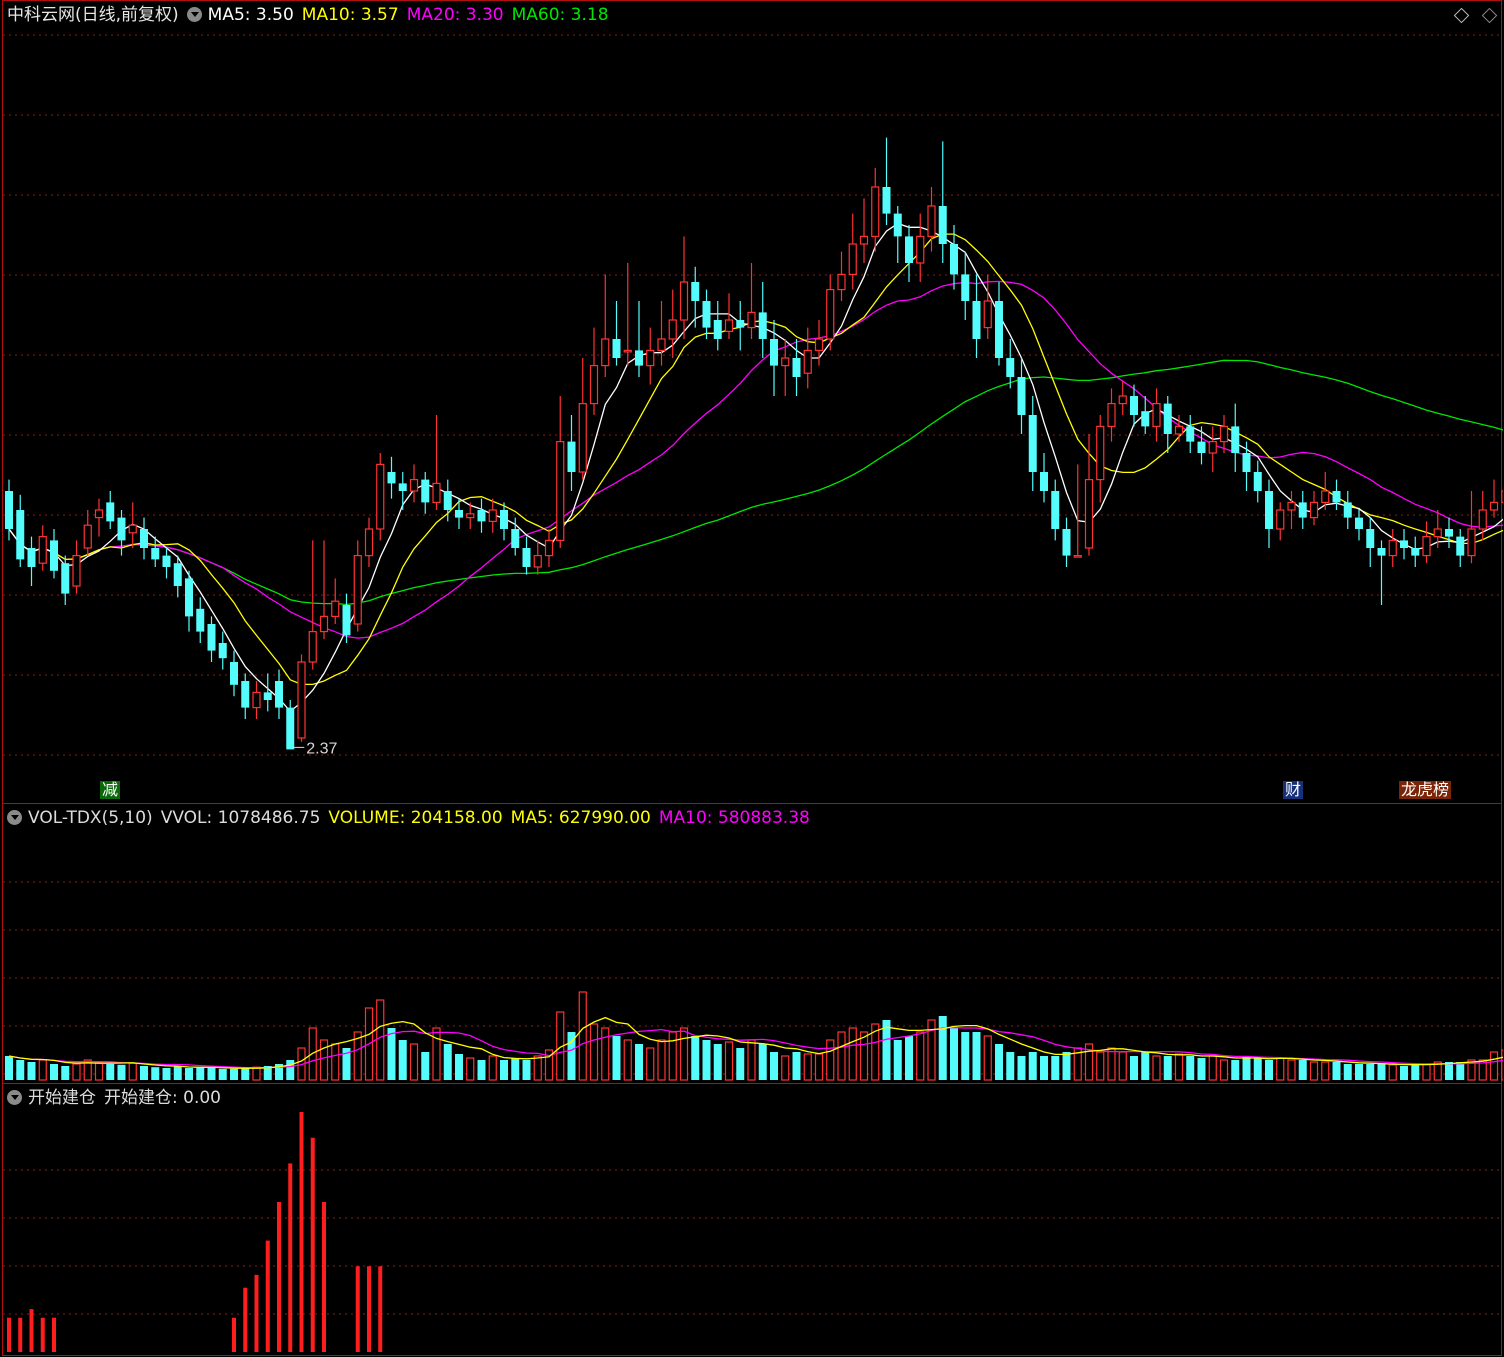  What do you see at coordinates (1425, 790) in the screenshot?
I see `event-tag-dragon-tiger: 龙虎榜` at bounding box center [1425, 790].